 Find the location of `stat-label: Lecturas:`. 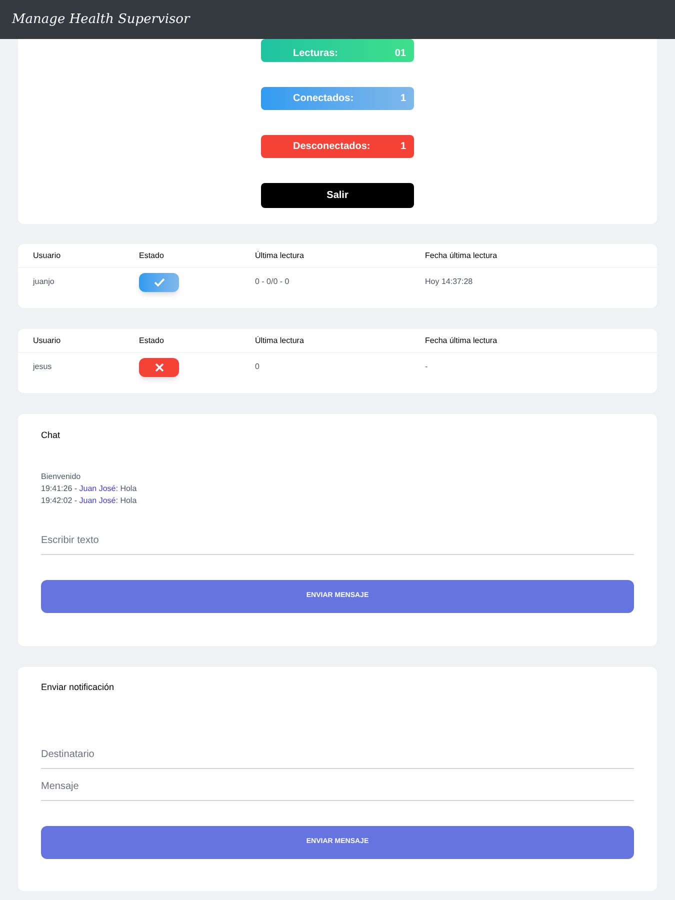

stat-label: Lecturas: is located at coordinates (315, 54).